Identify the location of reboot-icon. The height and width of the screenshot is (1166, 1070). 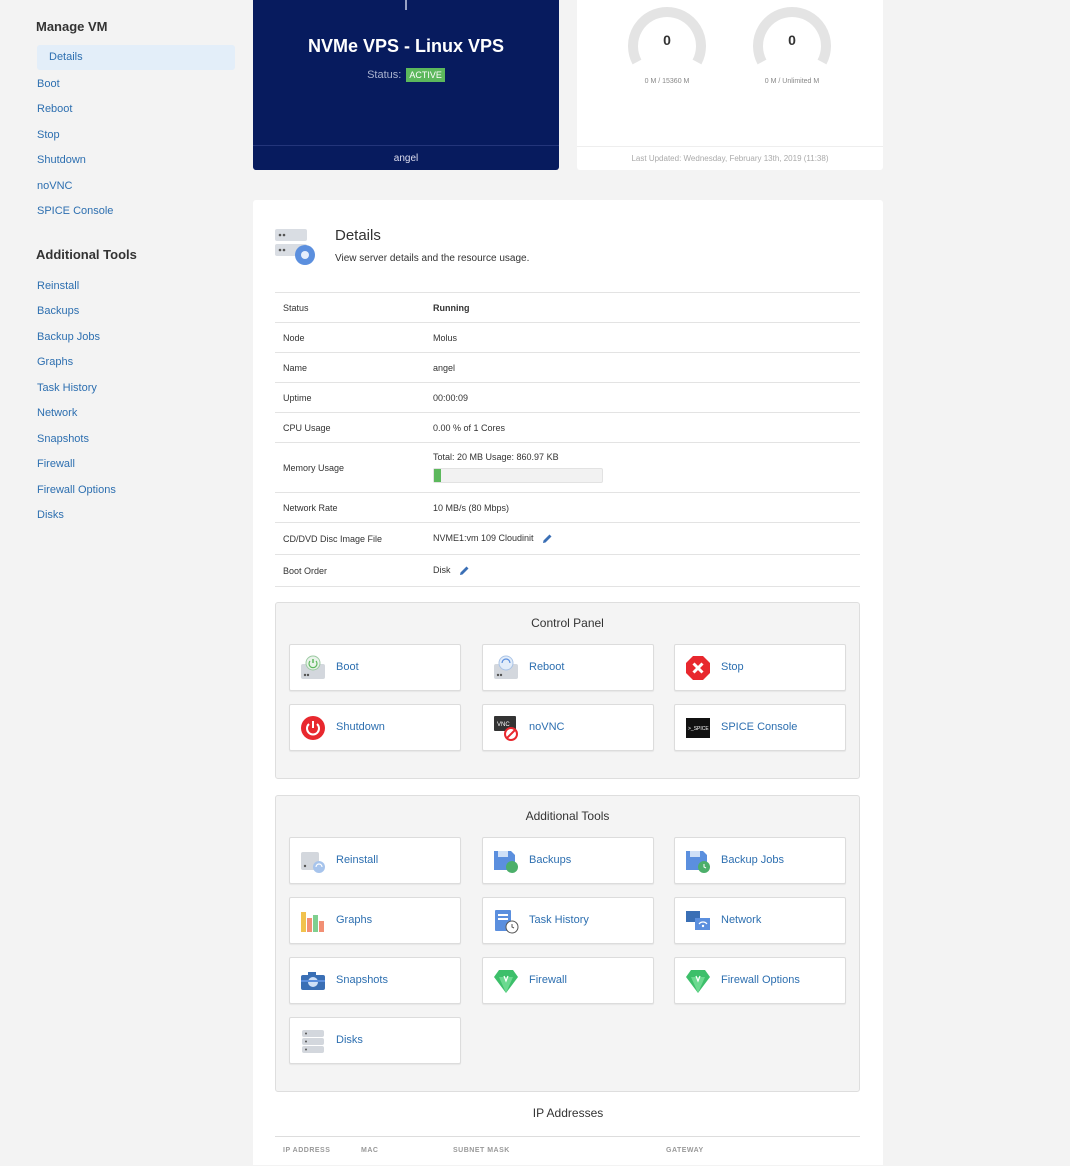
(506, 667).